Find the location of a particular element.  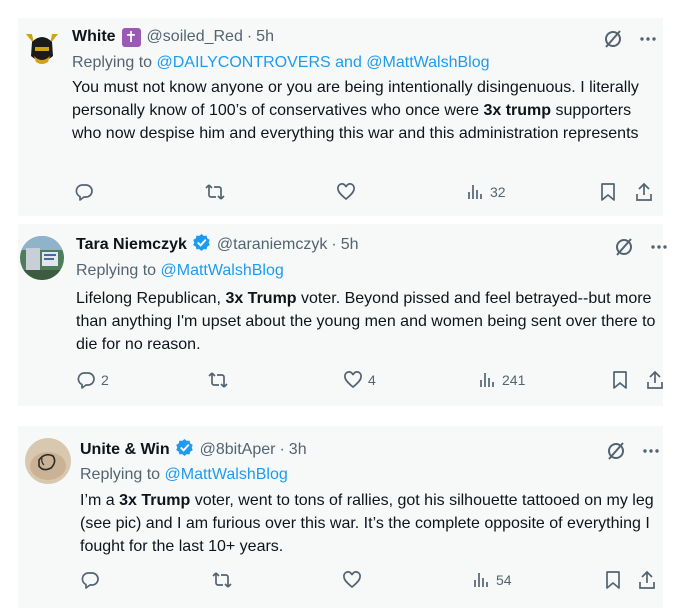

display-name: Tara Niemczyk is located at coordinates (131, 245).